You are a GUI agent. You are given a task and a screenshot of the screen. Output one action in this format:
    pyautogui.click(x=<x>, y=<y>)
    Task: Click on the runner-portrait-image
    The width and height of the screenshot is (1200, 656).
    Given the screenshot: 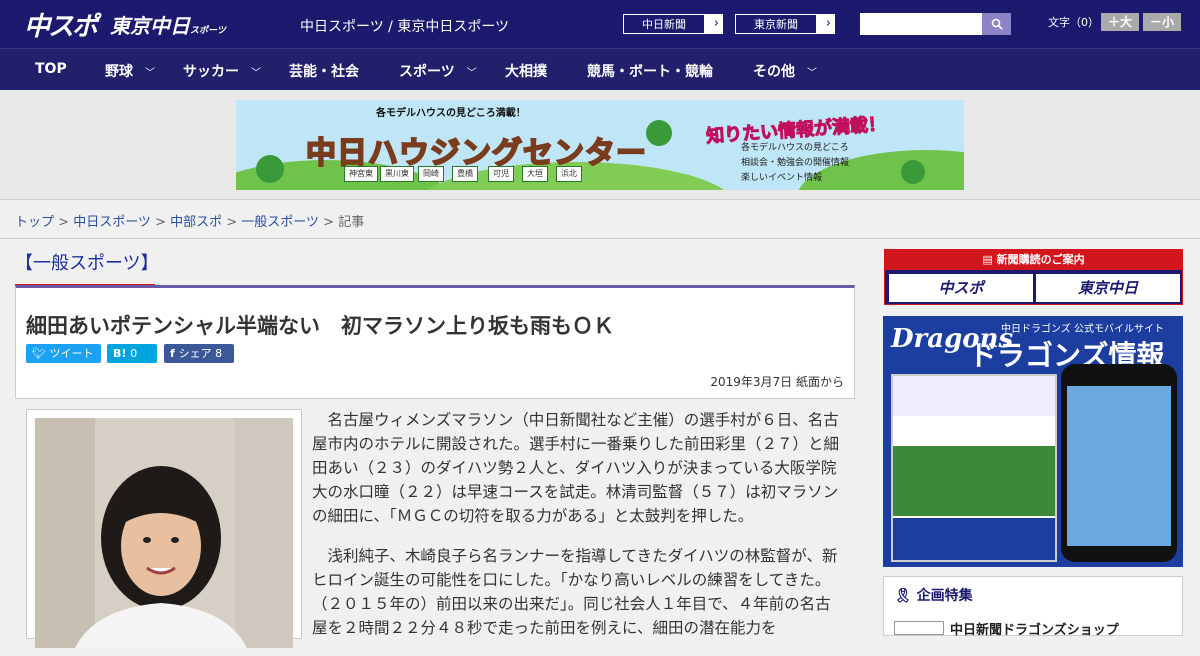 What is the action you would take?
    pyautogui.click(x=164, y=533)
    